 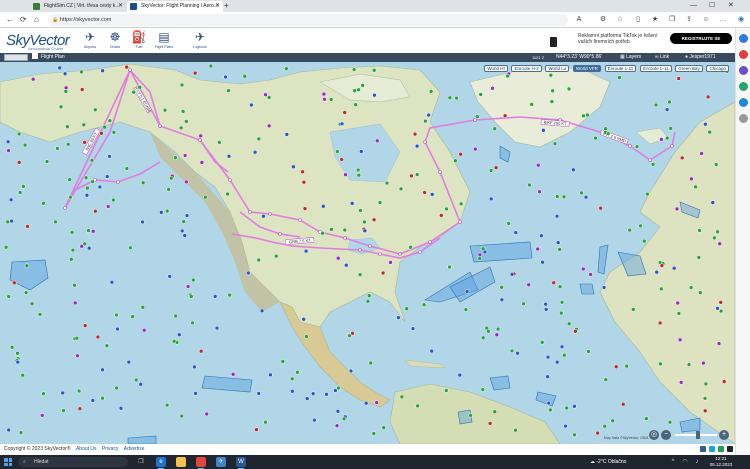 I want to click on back-button: ←, so click(x=10, y=19).